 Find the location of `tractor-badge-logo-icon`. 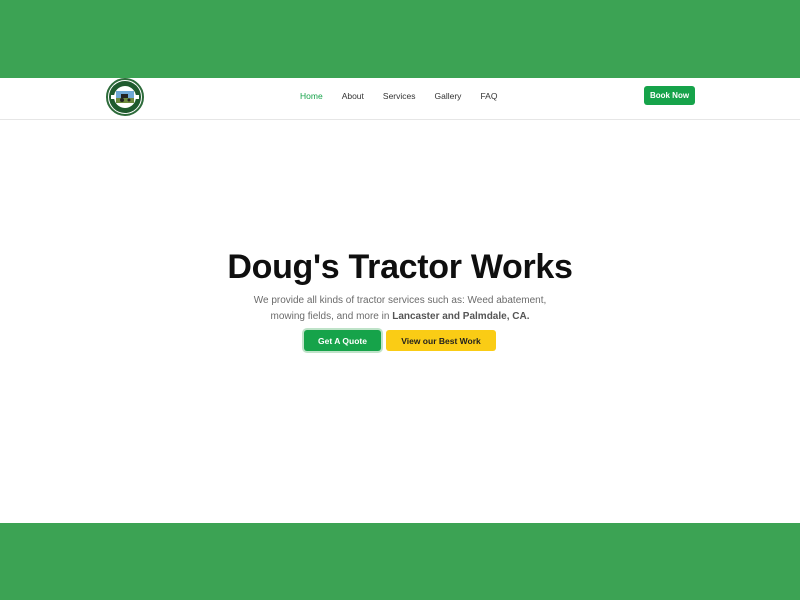

tractor-badge-logo-icon is located at coordinates (125, 97).